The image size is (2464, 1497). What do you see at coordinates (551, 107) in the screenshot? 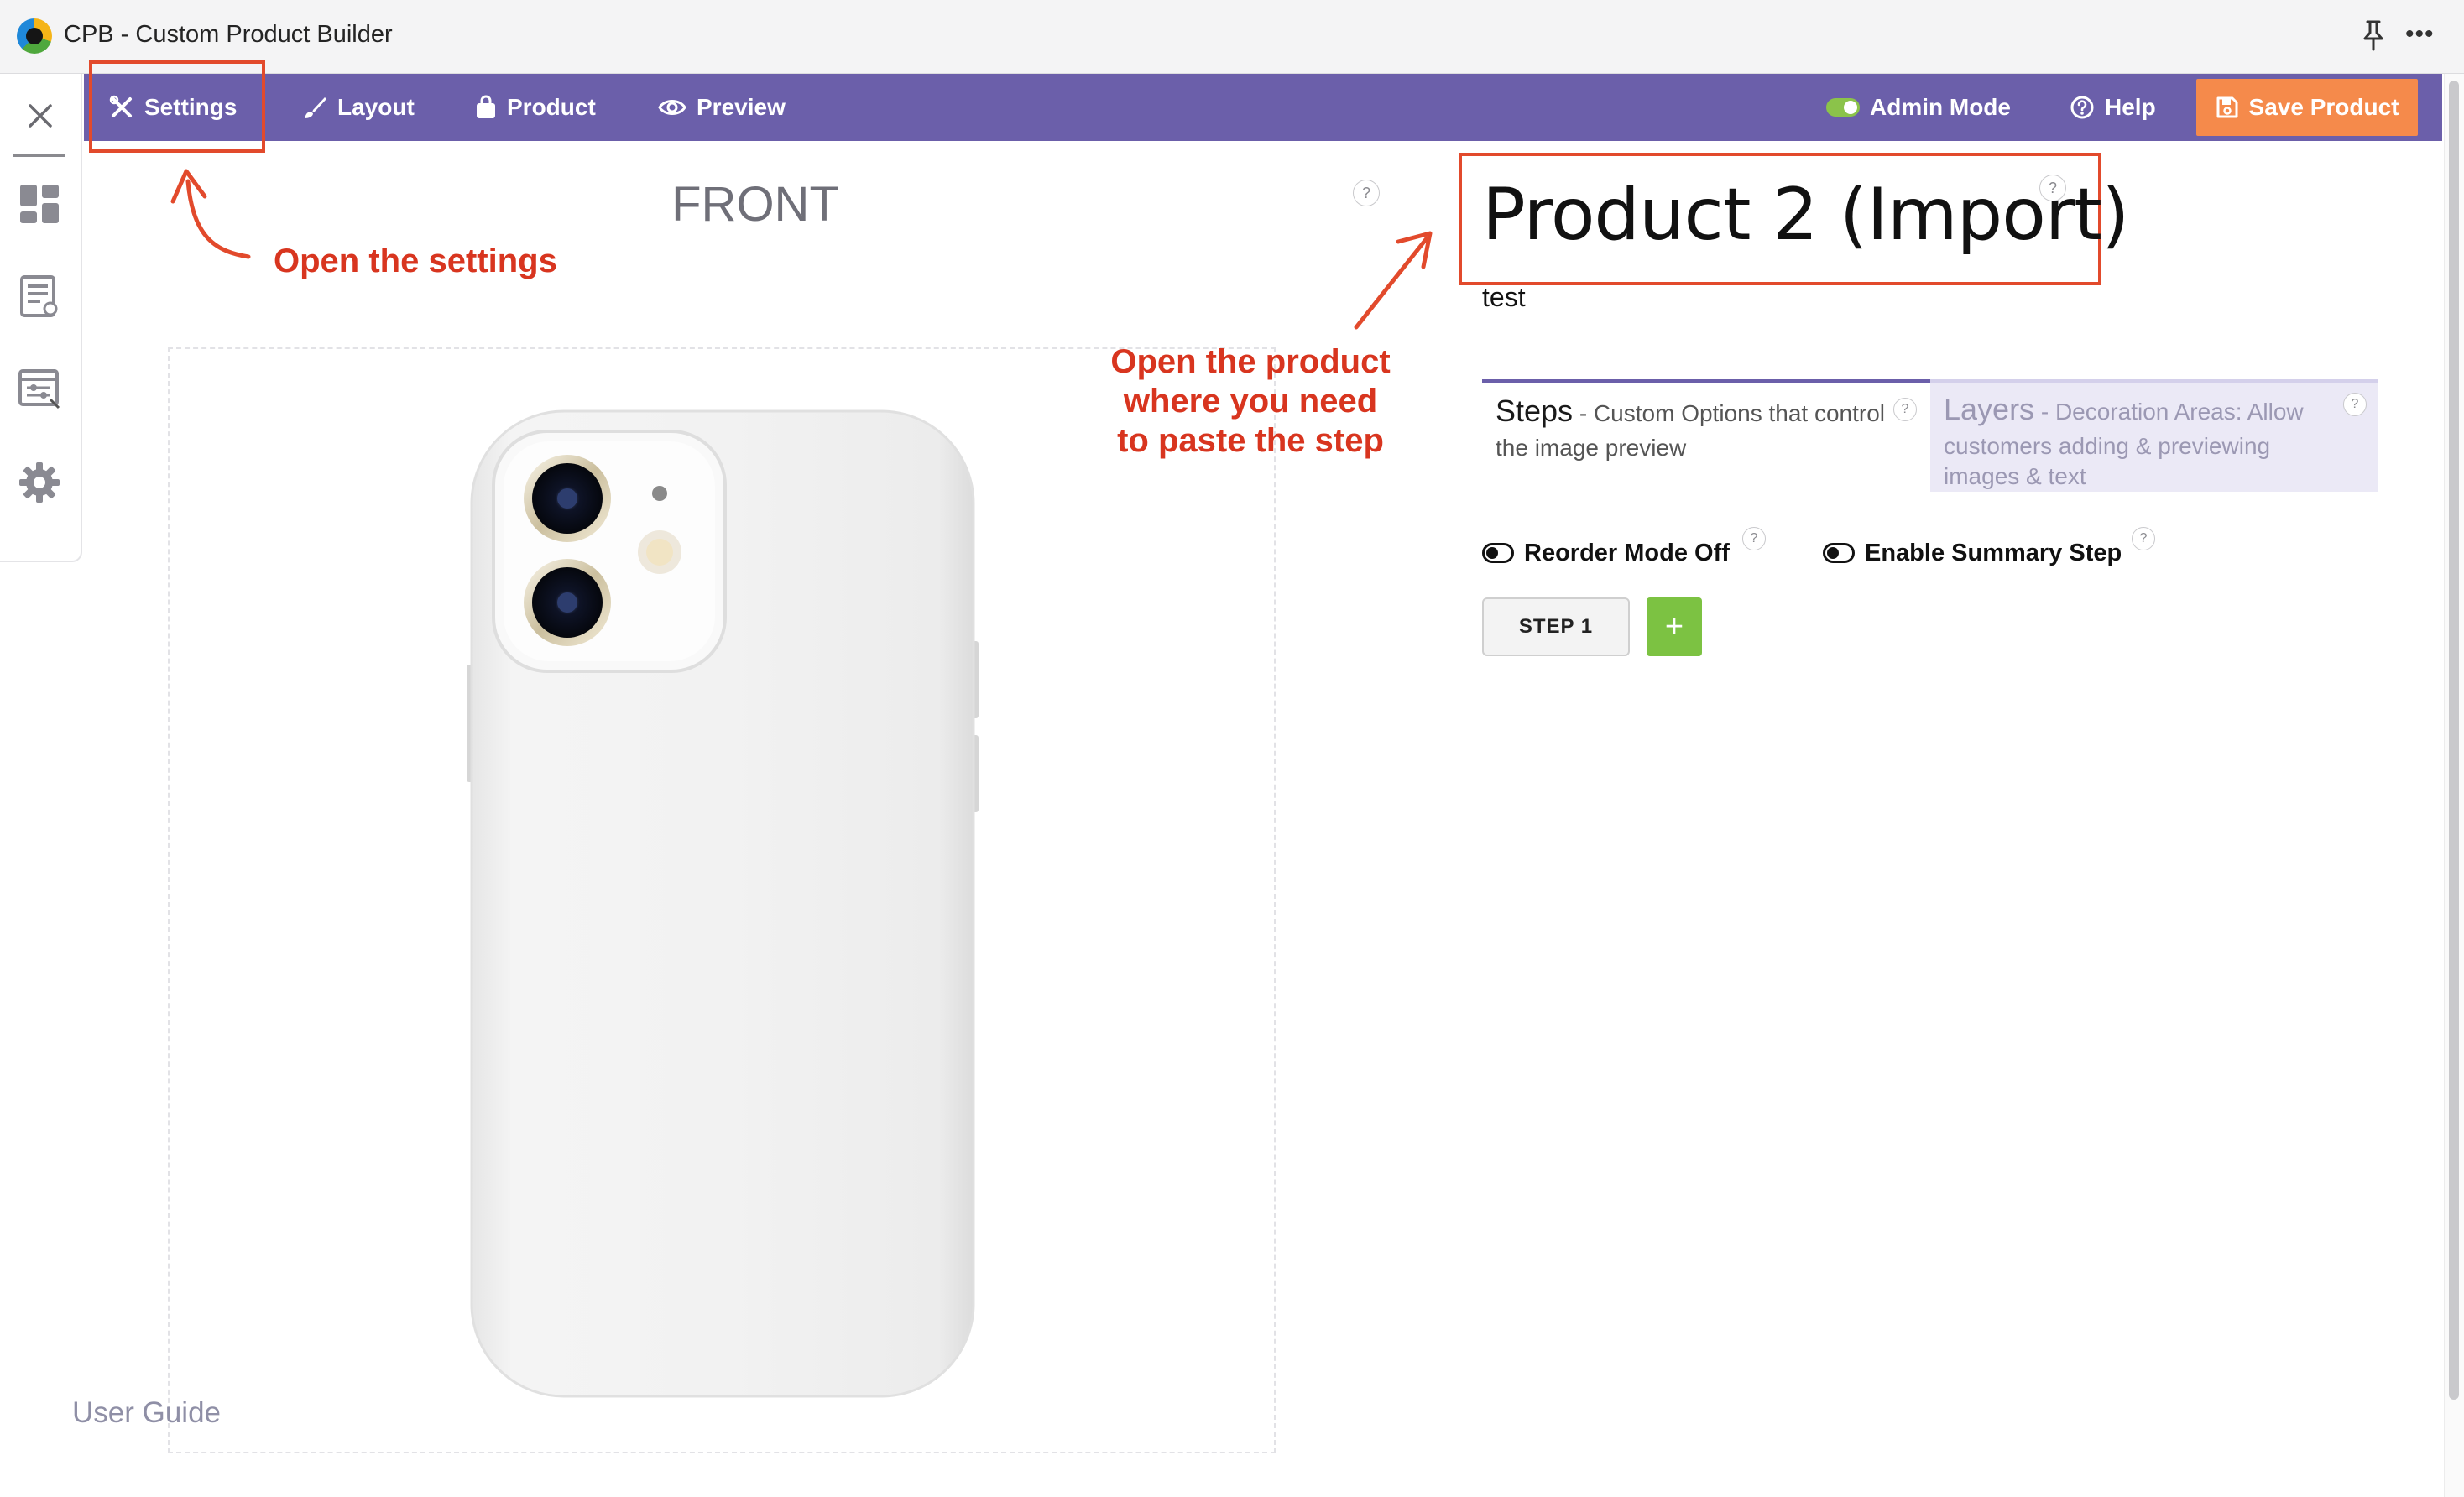
I see `nav-product-label: Product` at bounding box center [551, 107].